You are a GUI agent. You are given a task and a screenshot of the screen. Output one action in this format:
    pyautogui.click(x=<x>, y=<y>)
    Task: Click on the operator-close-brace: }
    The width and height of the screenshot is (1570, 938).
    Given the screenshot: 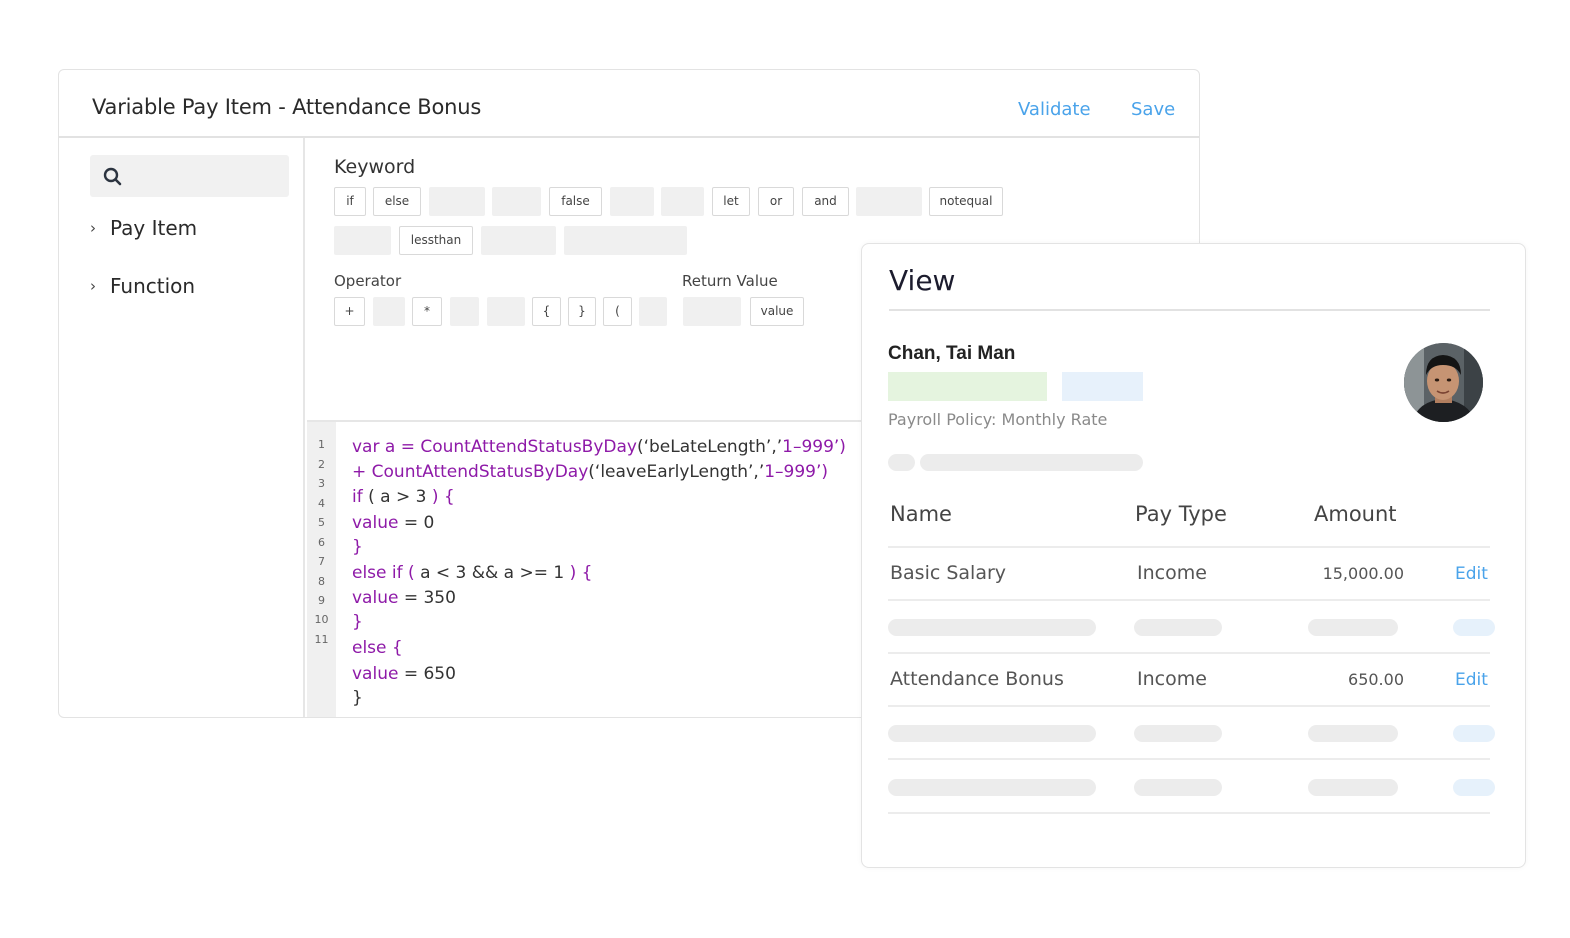 What is the action you would take?
    pyautogui.click(x=582, y=311)
    